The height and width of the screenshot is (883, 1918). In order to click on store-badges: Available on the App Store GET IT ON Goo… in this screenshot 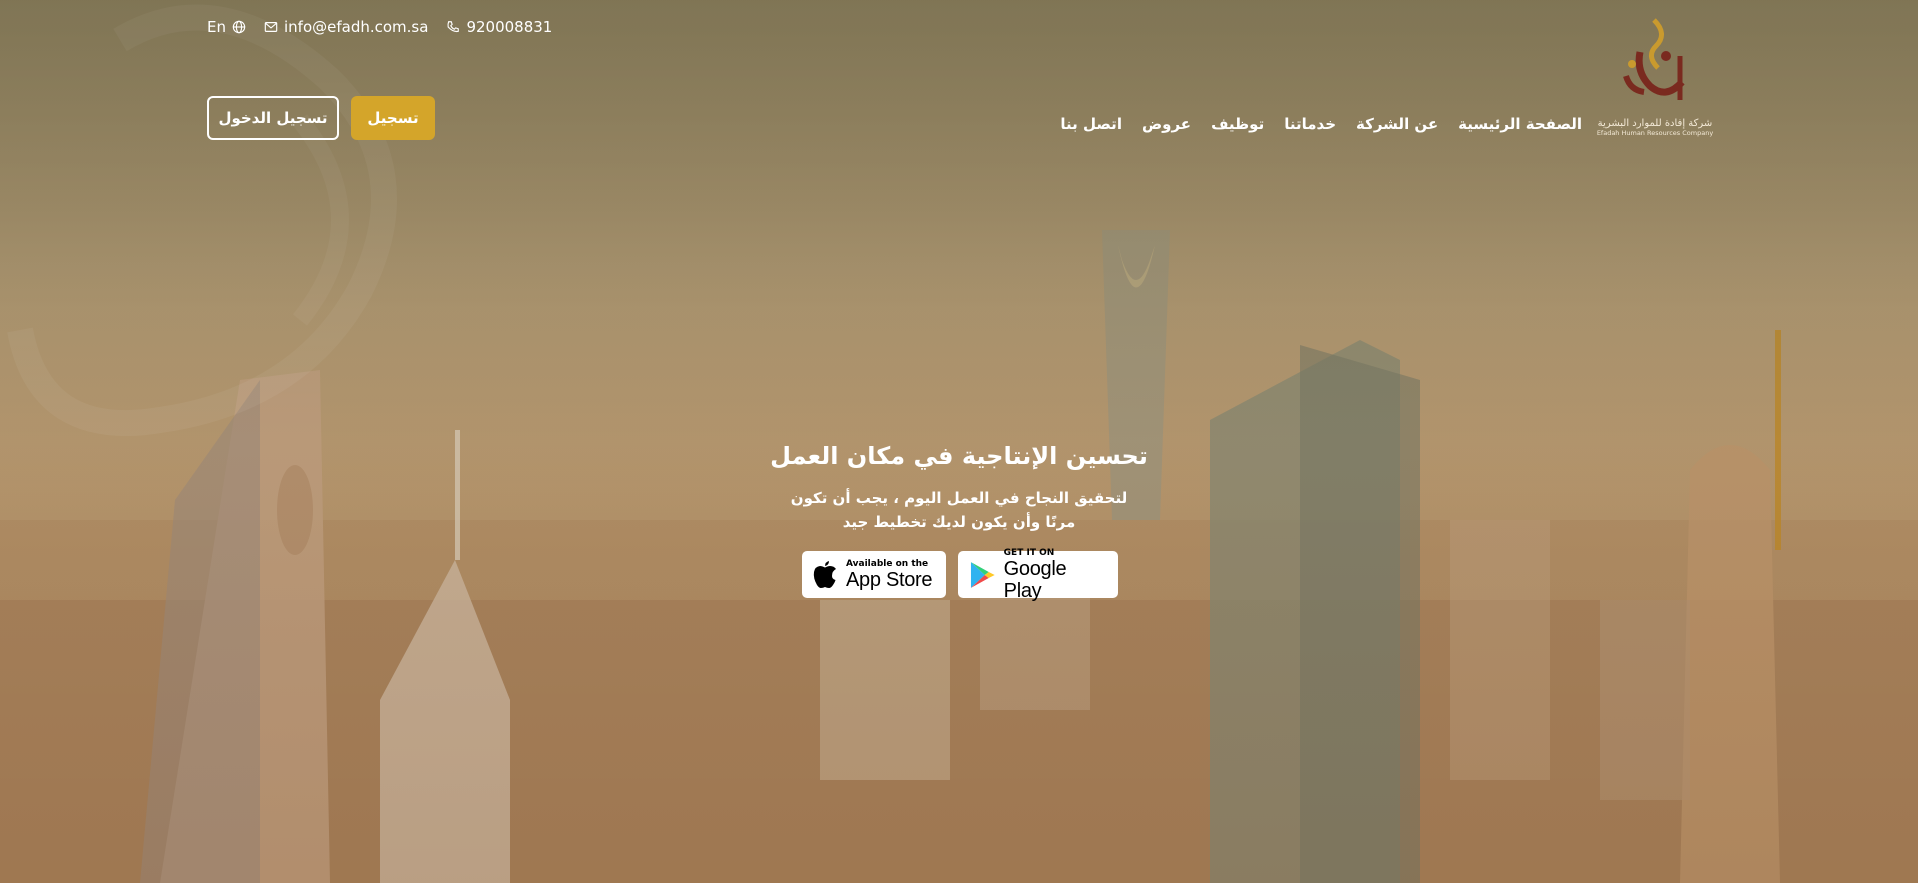, I will do `click(960, 574)`.